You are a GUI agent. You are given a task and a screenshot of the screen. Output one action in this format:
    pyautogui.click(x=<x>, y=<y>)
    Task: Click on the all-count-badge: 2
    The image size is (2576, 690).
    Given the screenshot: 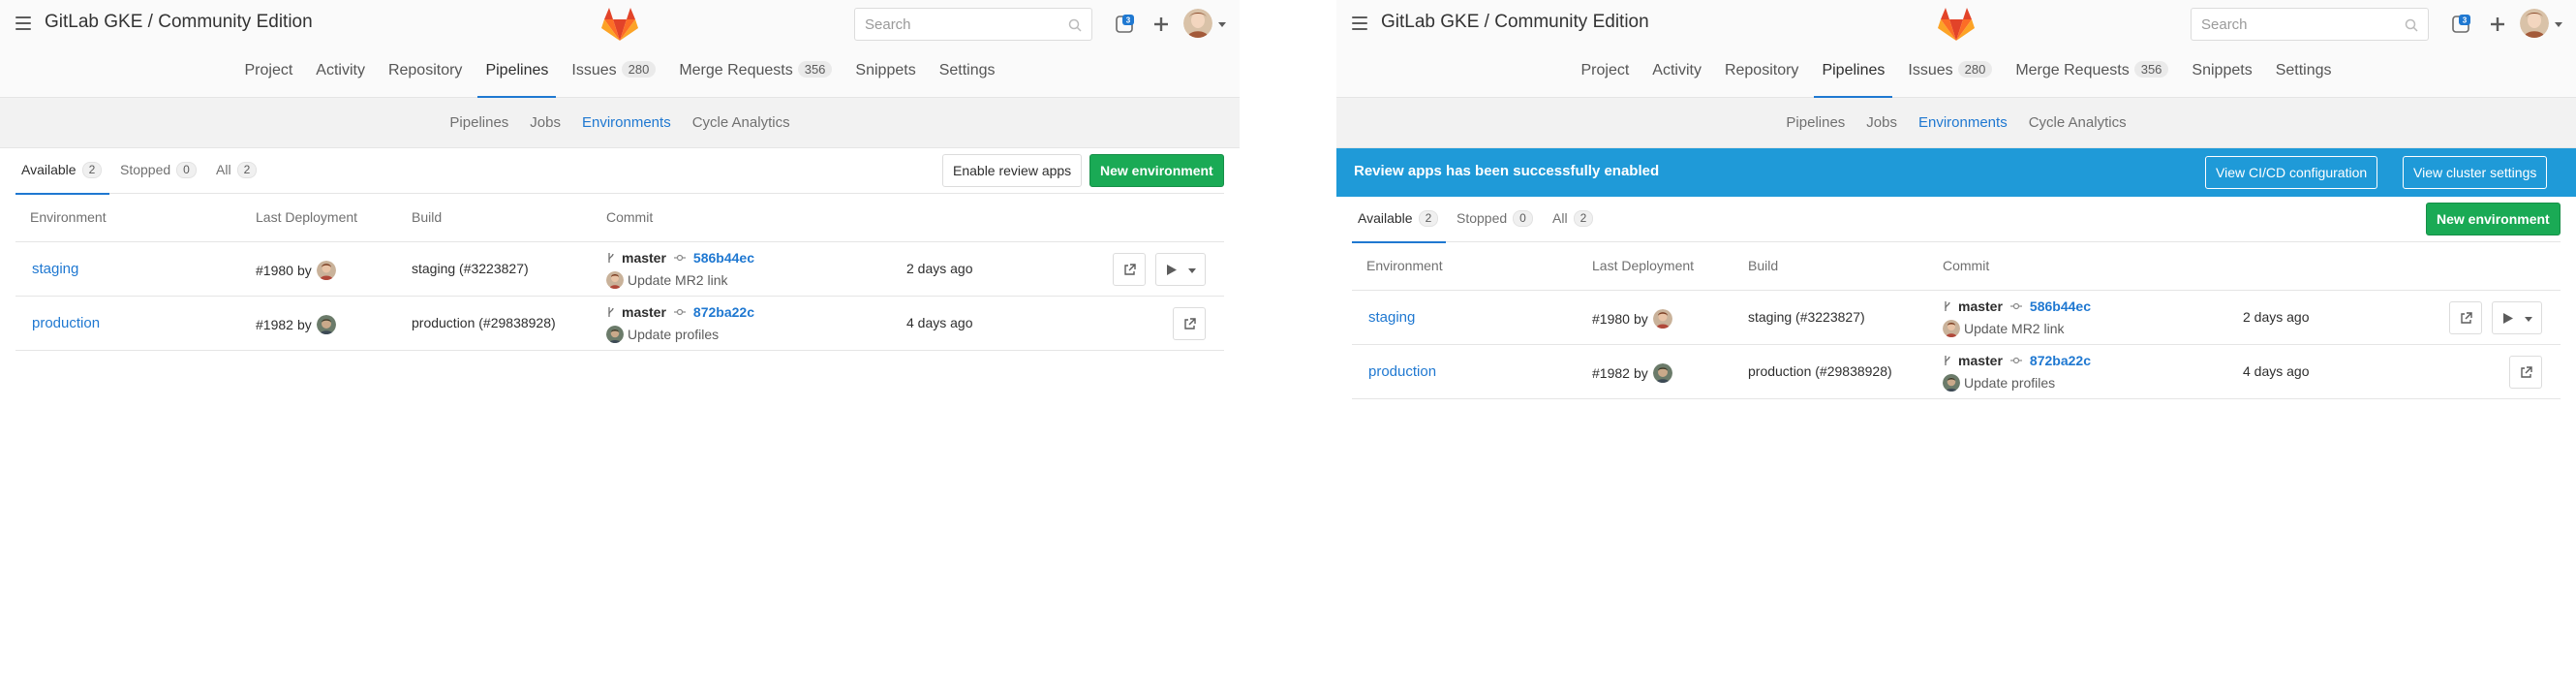 What is the action you would take?
    pyautogui.click(x=1583, y=218)
    